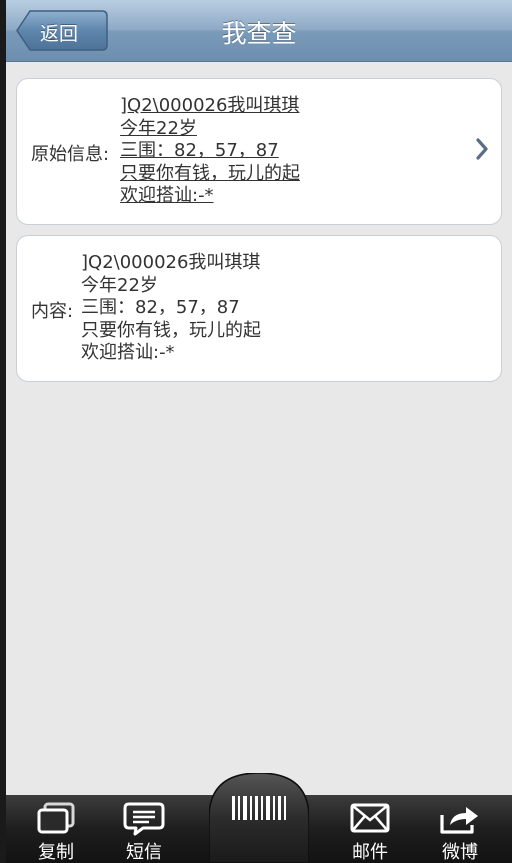  What do you see at coordinates (158, 128) in the screenshot?
I see `original-line: 今年22岁` at bounding box center [158, 128].